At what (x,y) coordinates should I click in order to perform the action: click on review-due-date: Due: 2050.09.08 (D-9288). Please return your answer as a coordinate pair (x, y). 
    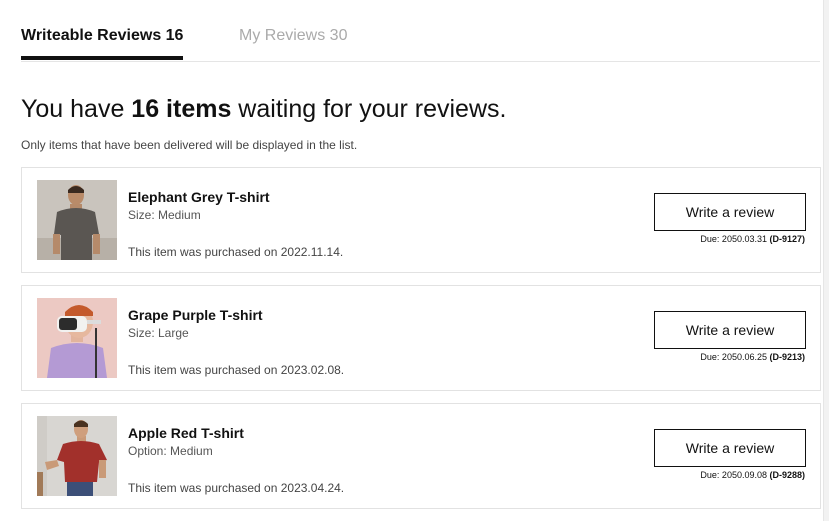
    Looking at the image, I should click on (752, 475).